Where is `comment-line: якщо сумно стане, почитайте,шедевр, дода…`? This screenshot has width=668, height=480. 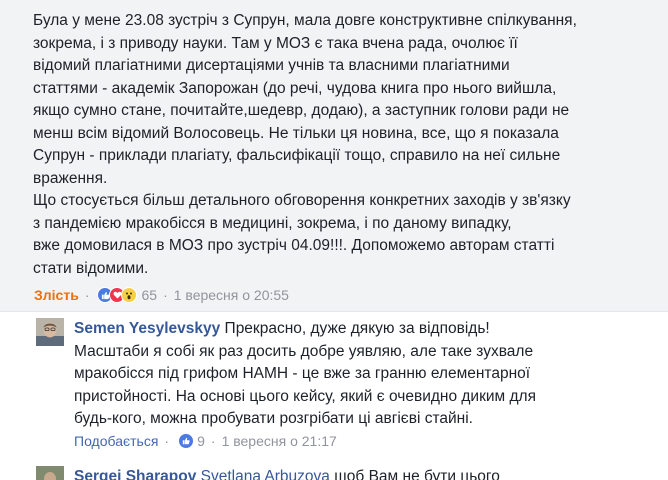
comment-line: якщо сумно стане, почитайте,шедевр, дода… is located at coordinates (301, 110).